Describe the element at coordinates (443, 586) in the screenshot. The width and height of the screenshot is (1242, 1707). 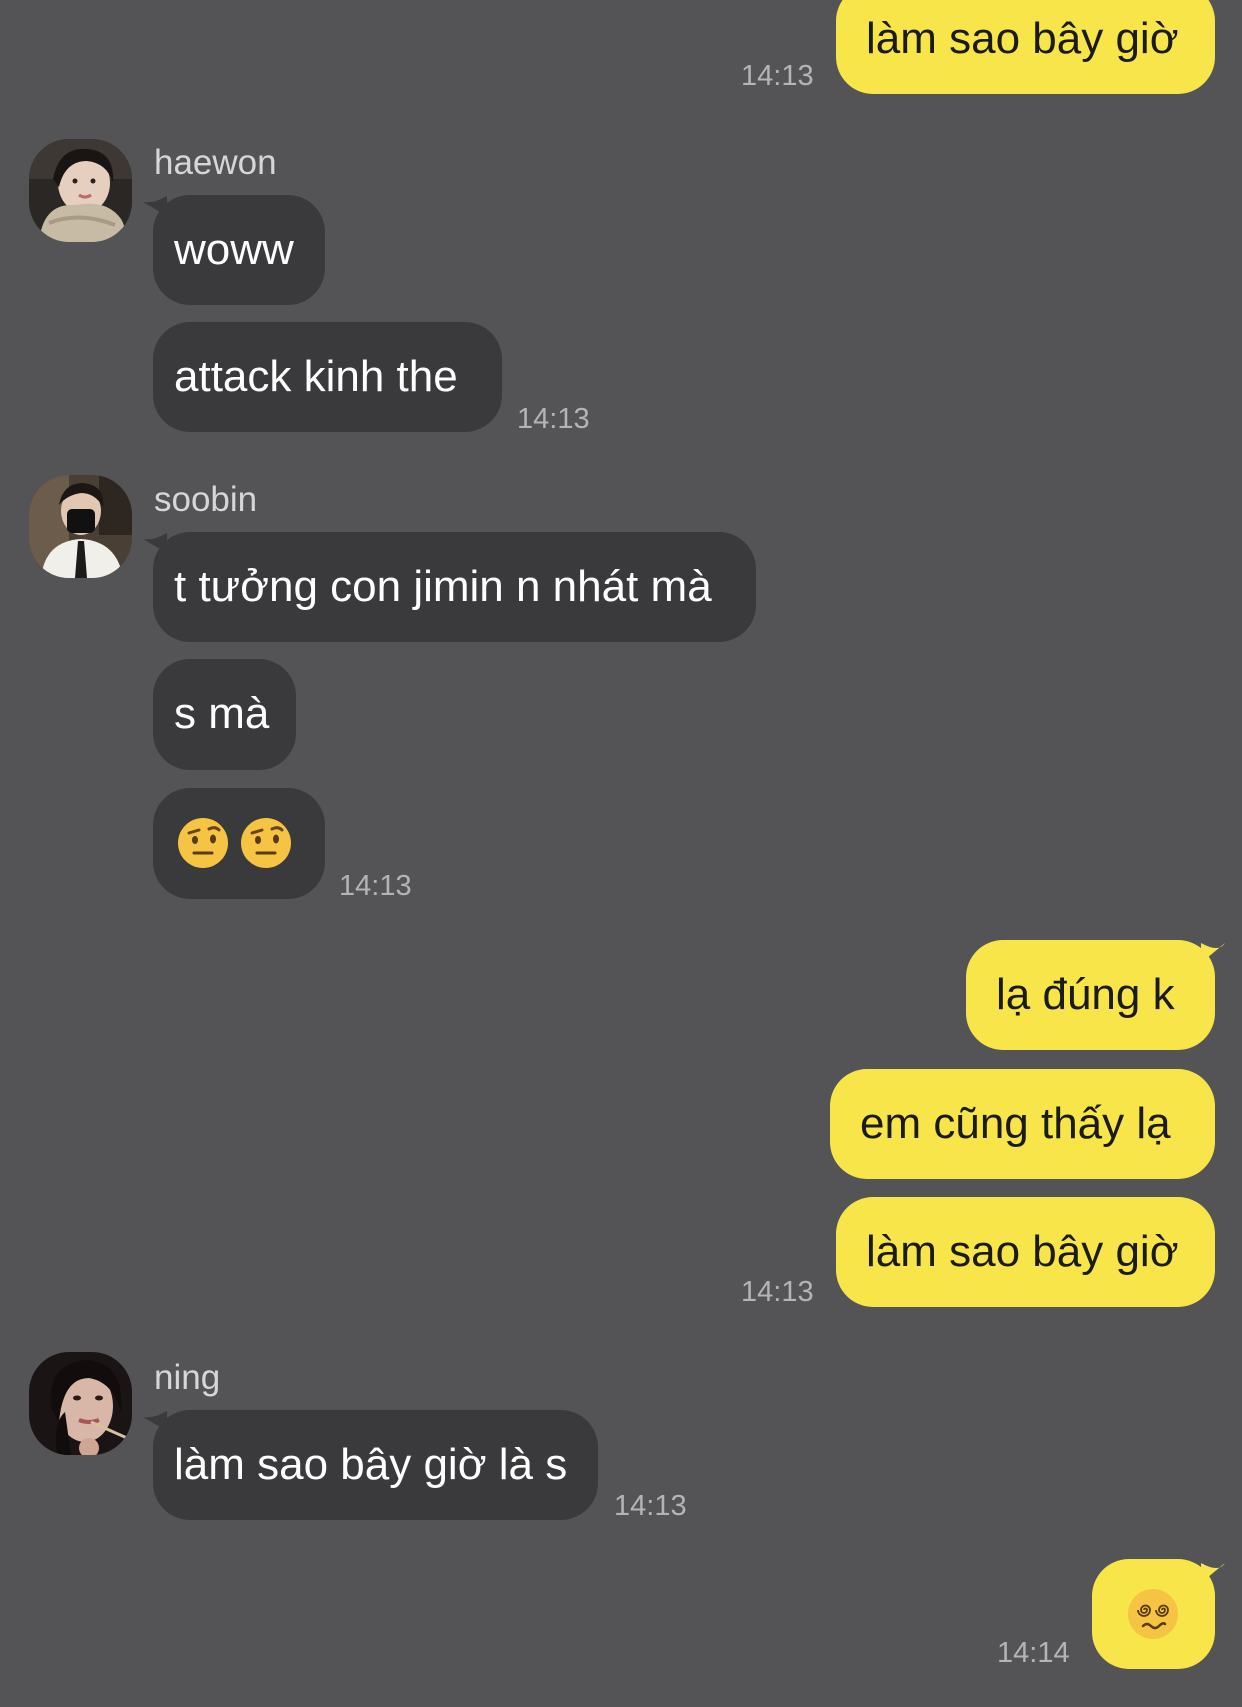
I see `message-text: t tưởng con jimin n nhát mà` at that location.